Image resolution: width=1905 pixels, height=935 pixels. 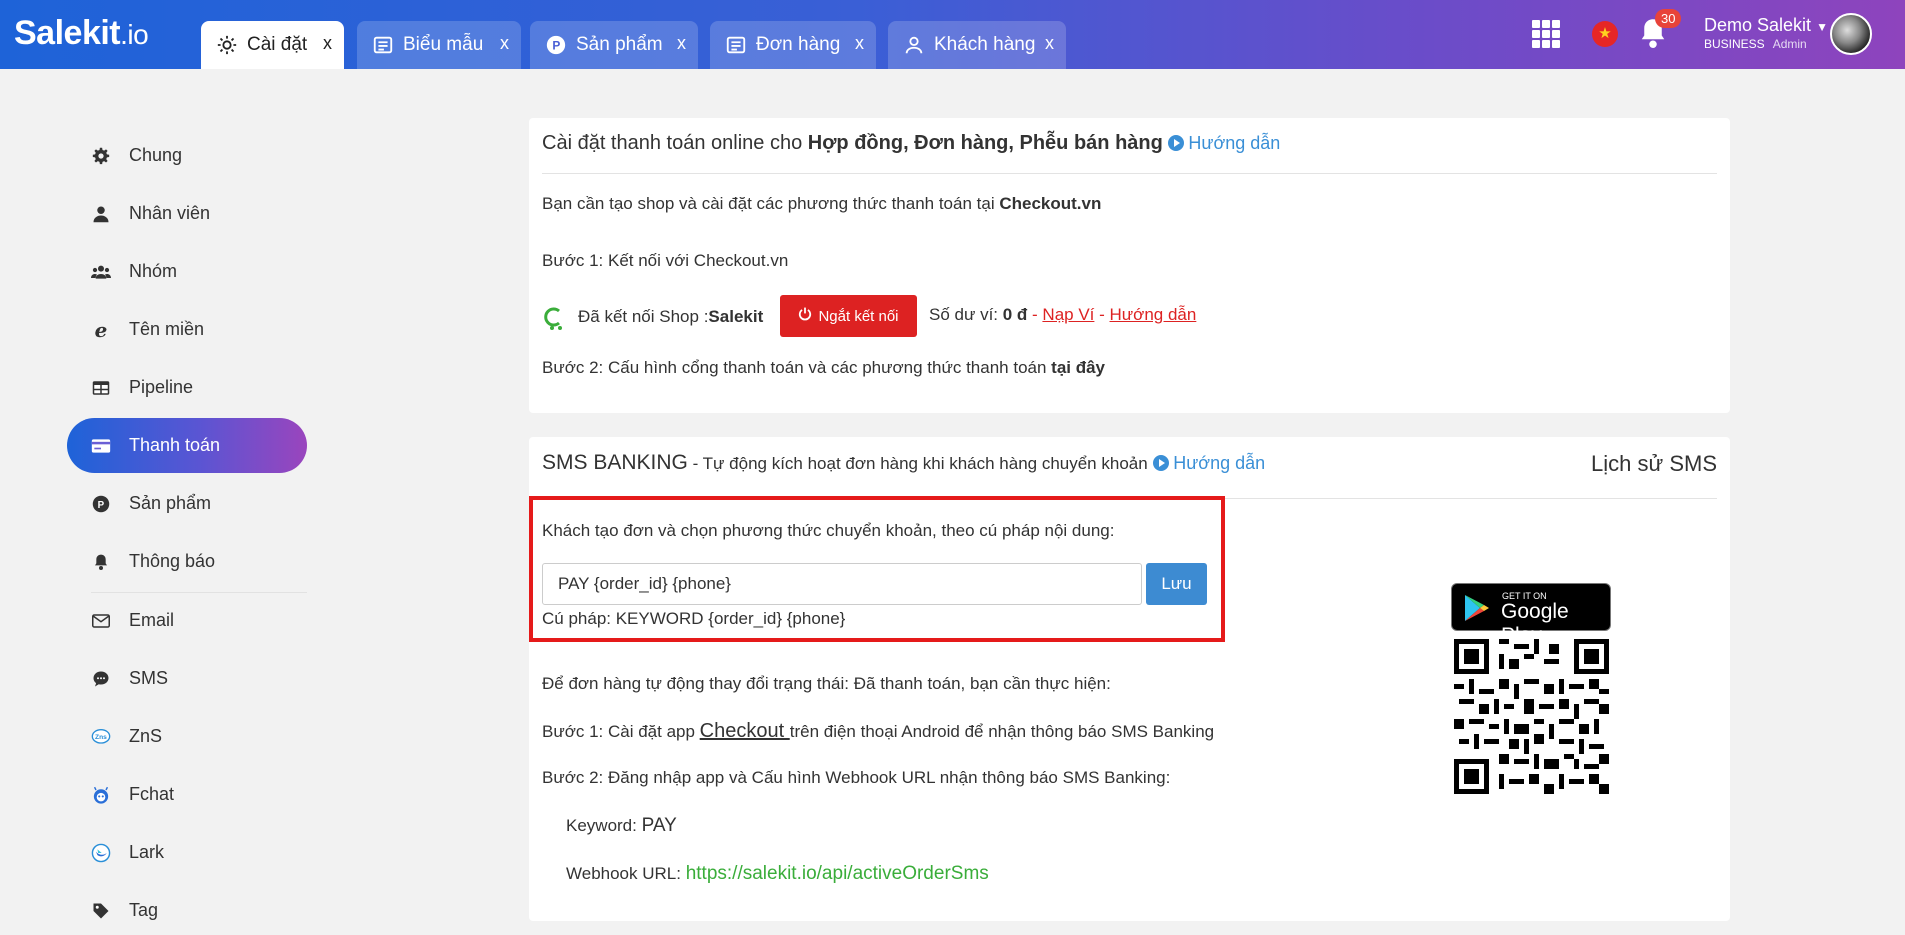 I want to click on notification-count-badge: 30, so click(x=1668, y=18).